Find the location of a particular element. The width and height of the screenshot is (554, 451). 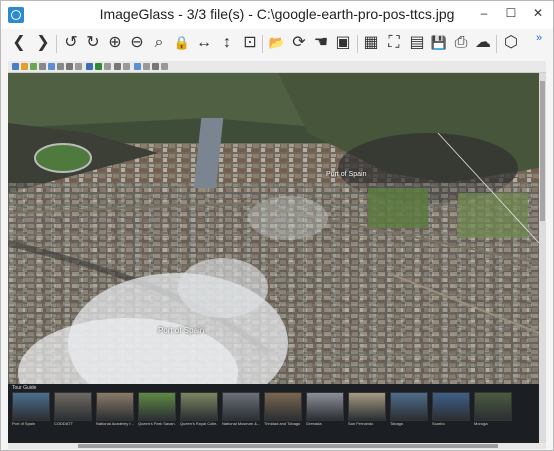

fit-width-icon: ↔ is located at coordinates (204, 42).